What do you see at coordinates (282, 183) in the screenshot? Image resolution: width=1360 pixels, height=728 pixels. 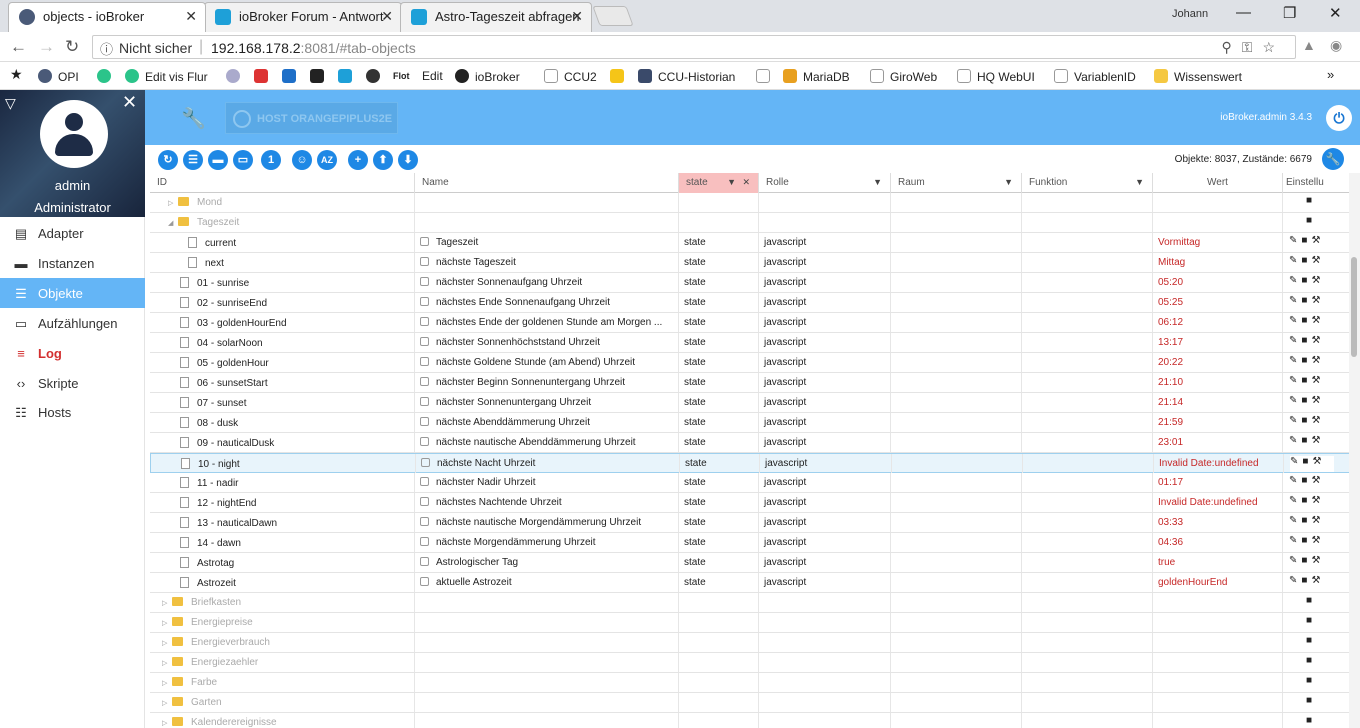 I see `column-header-id: ID` at bounding box center [282, 183].